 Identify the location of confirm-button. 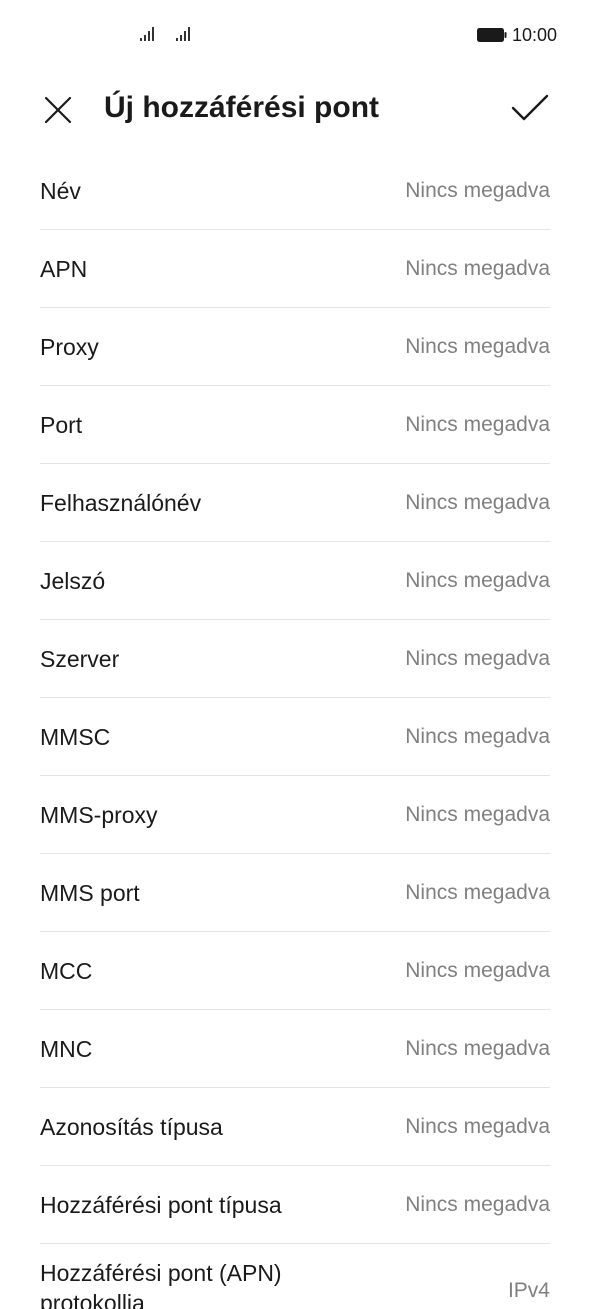
(530, 108).